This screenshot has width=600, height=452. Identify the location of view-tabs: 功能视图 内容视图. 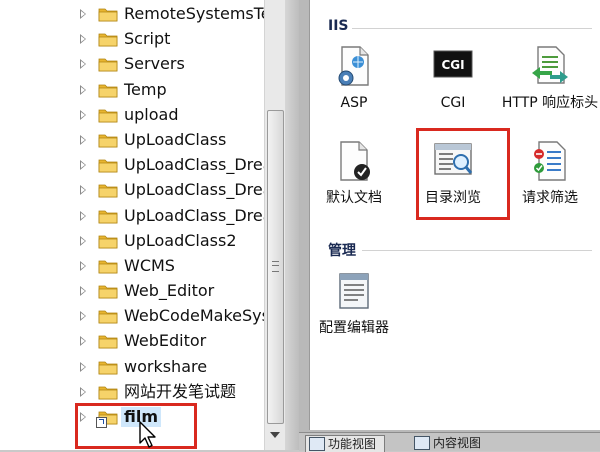
(449, 442).